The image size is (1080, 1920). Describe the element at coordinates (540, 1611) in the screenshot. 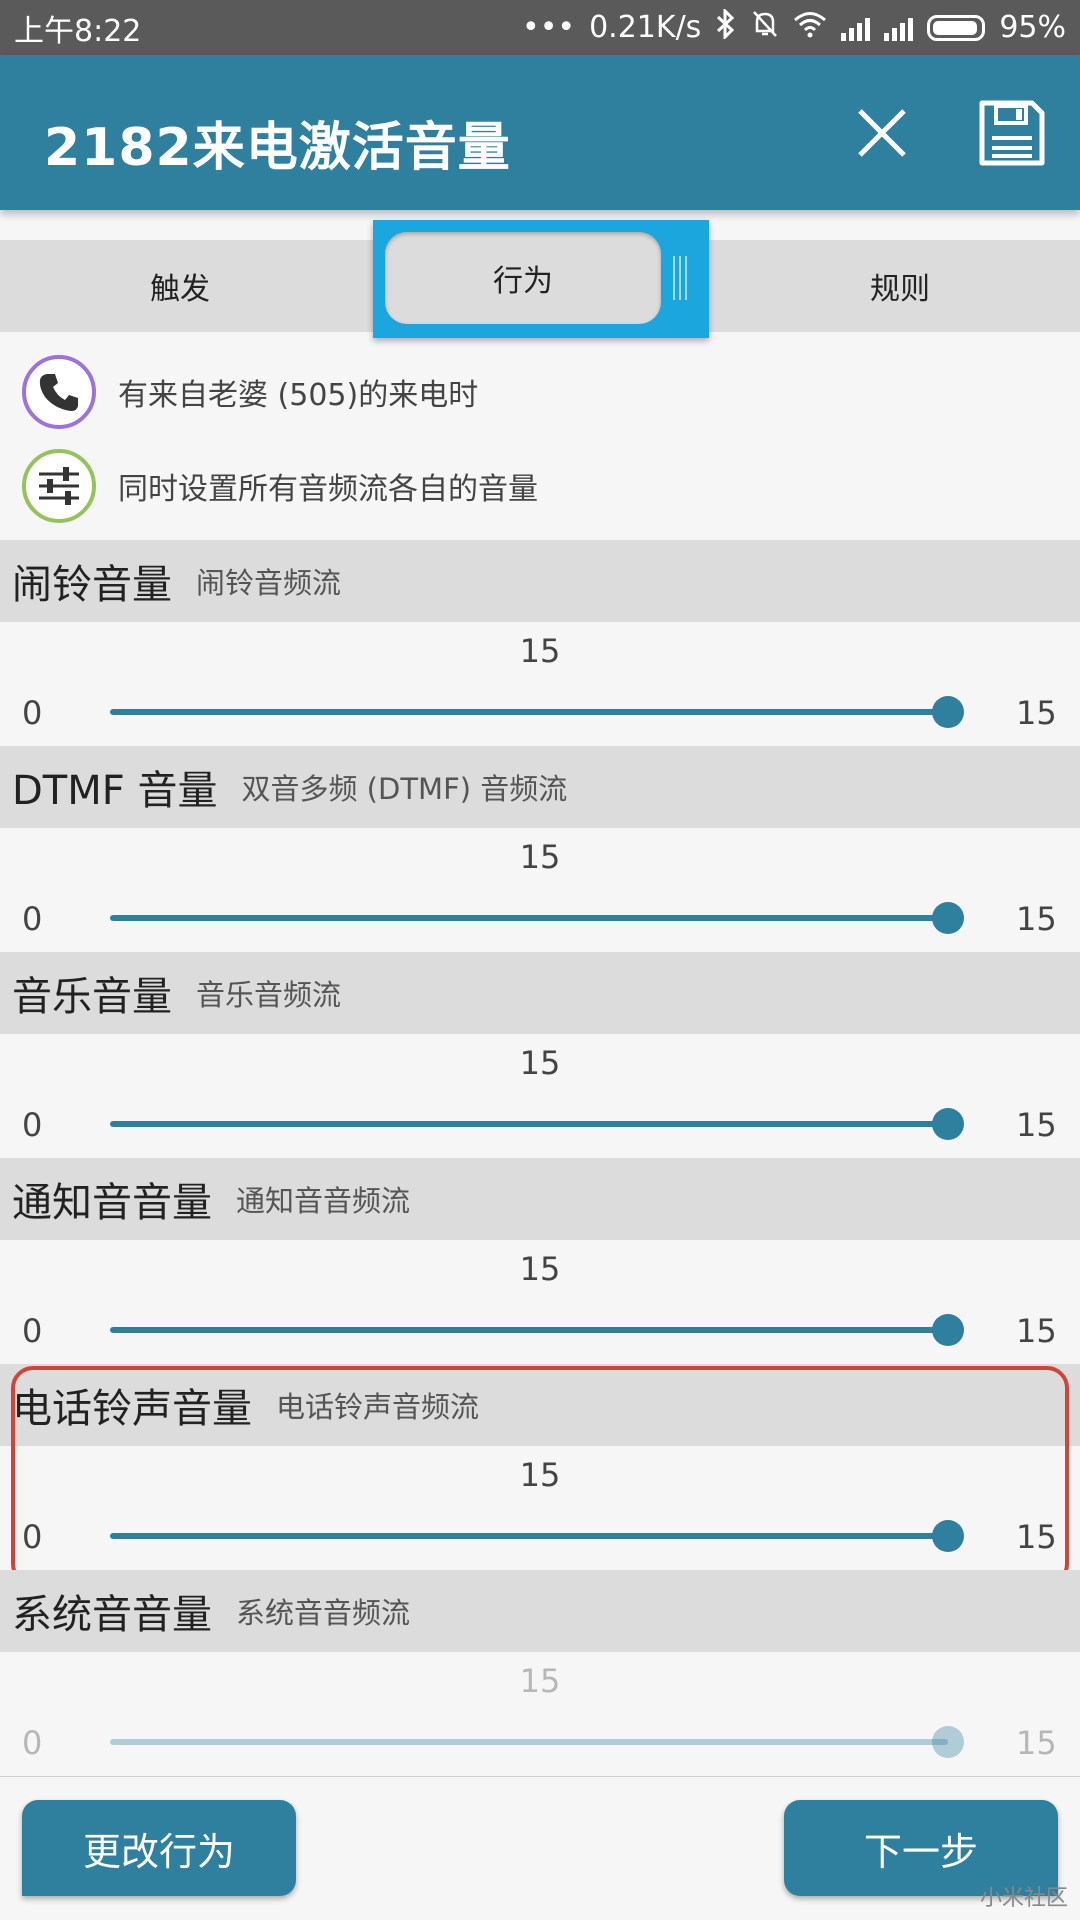

I see `section-header: 系统音音量 系统音音频流` at that location.